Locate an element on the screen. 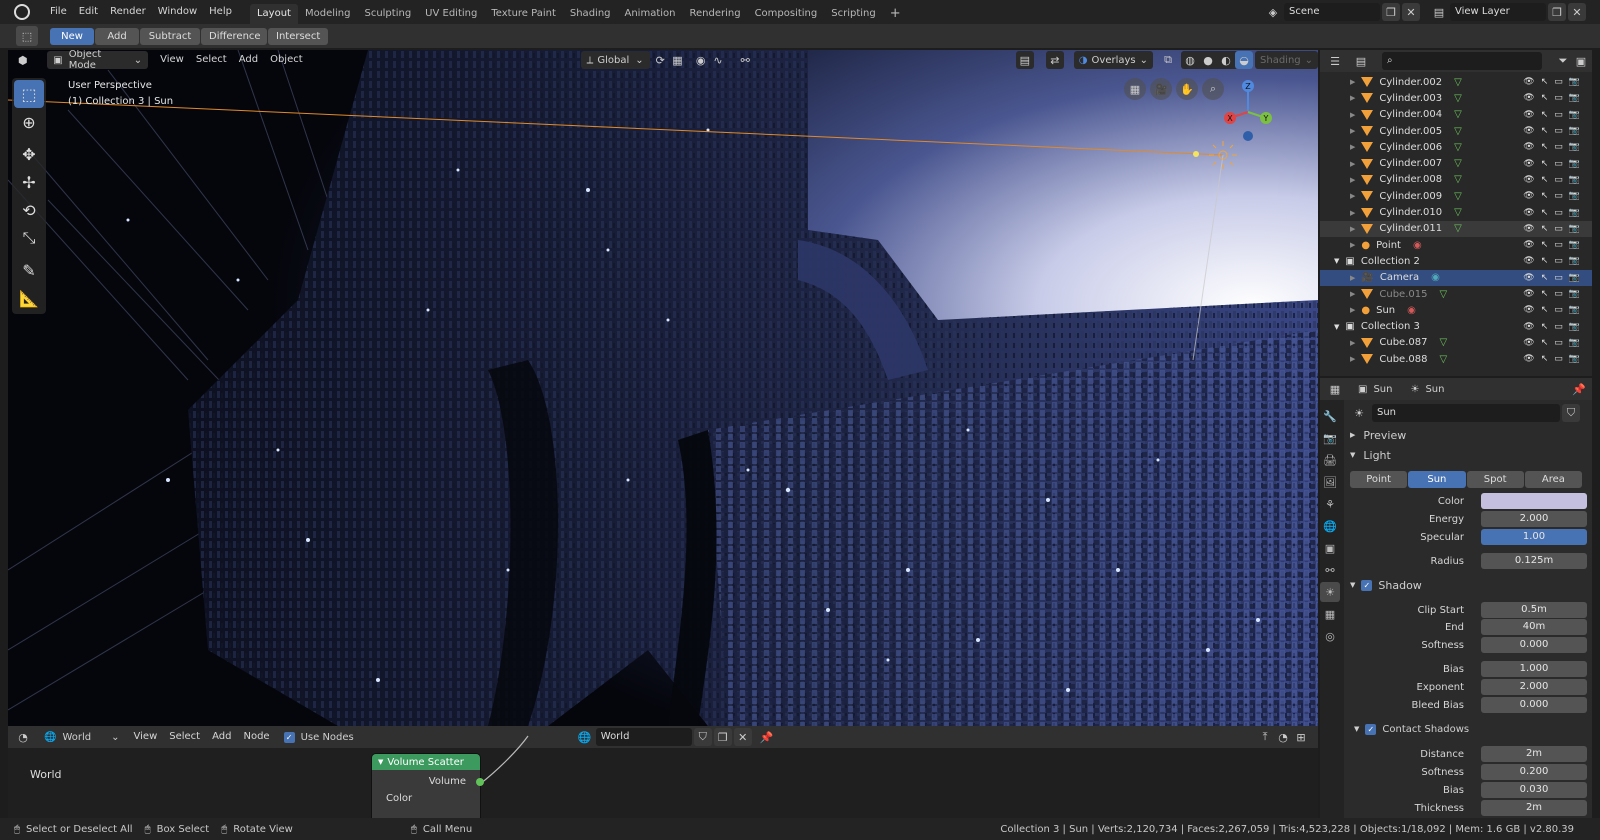  new-scene-icon: ❐ is located at coordinates (1391, 12).